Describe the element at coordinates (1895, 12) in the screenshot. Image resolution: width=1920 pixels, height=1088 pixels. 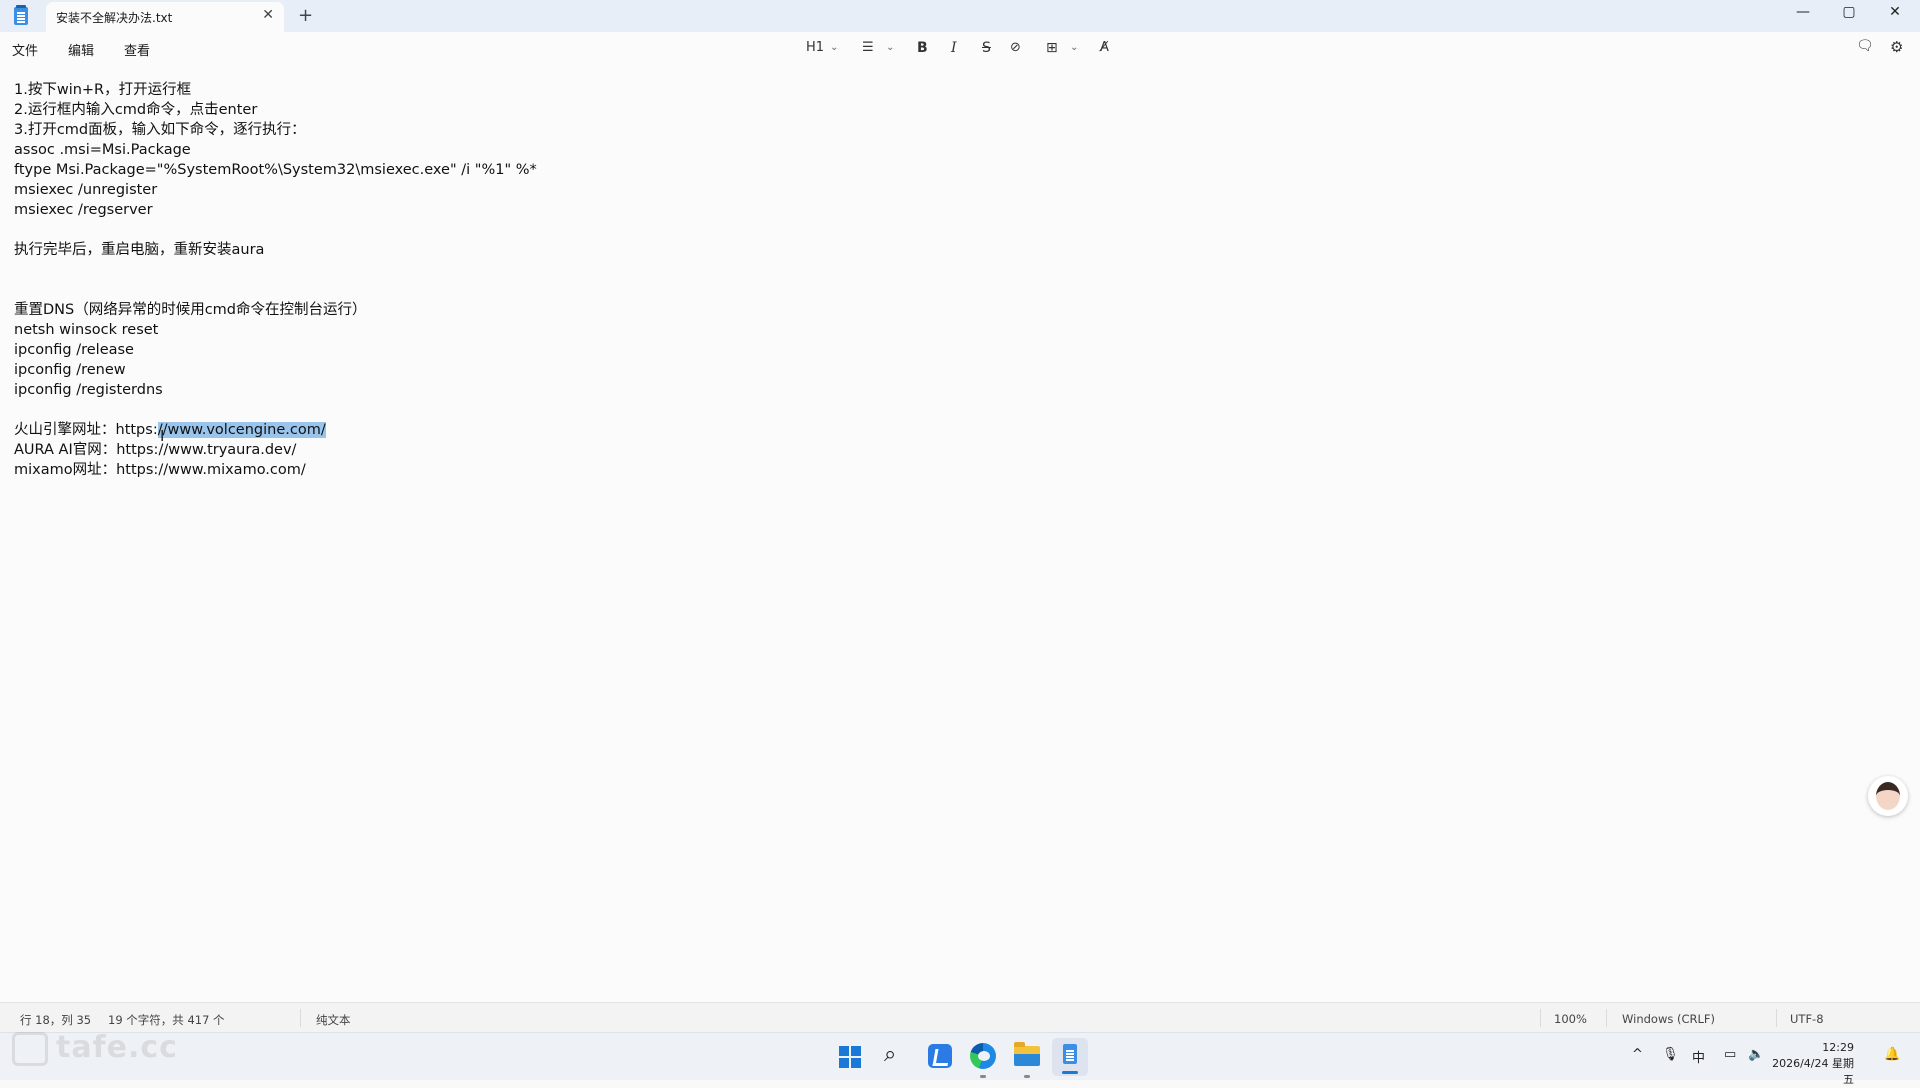
I see `close-window-button: ✕` at that location.